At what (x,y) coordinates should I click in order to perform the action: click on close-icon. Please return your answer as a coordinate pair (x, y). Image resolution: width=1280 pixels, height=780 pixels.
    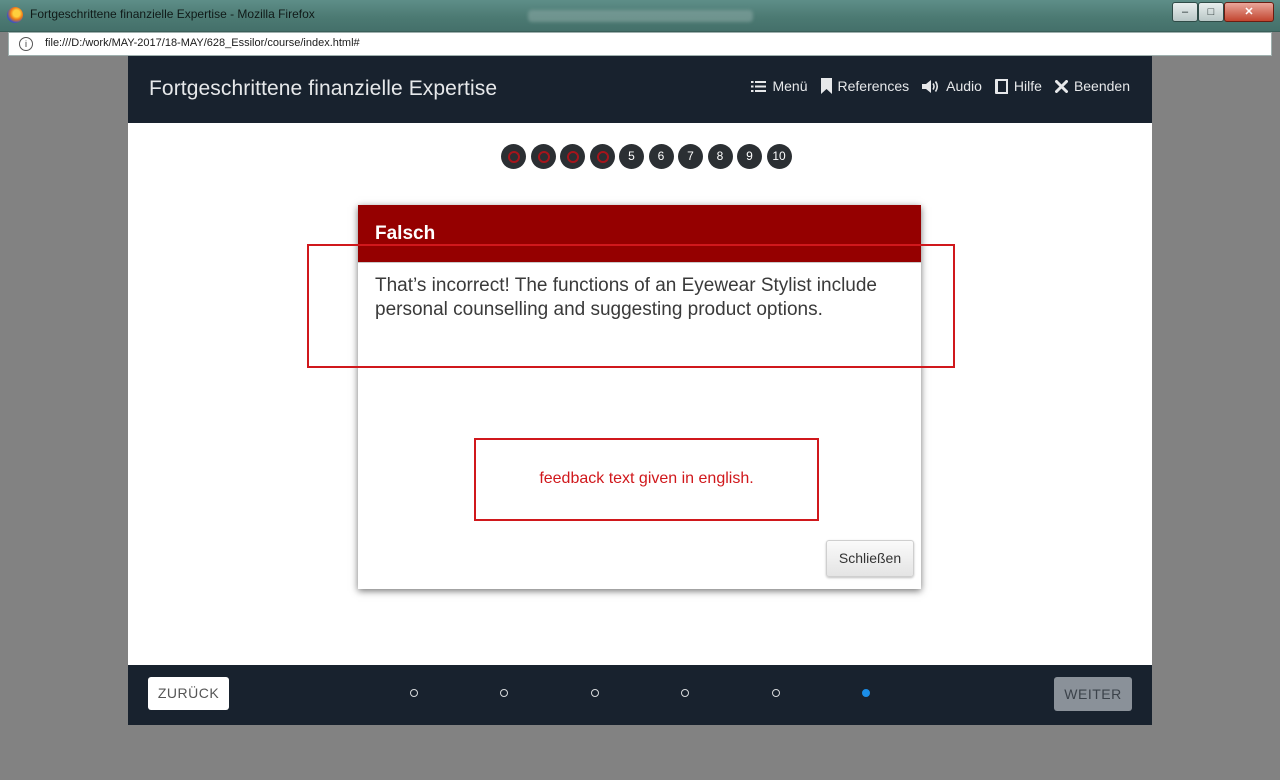
    Looking at the image, I should click on (1061, 86).